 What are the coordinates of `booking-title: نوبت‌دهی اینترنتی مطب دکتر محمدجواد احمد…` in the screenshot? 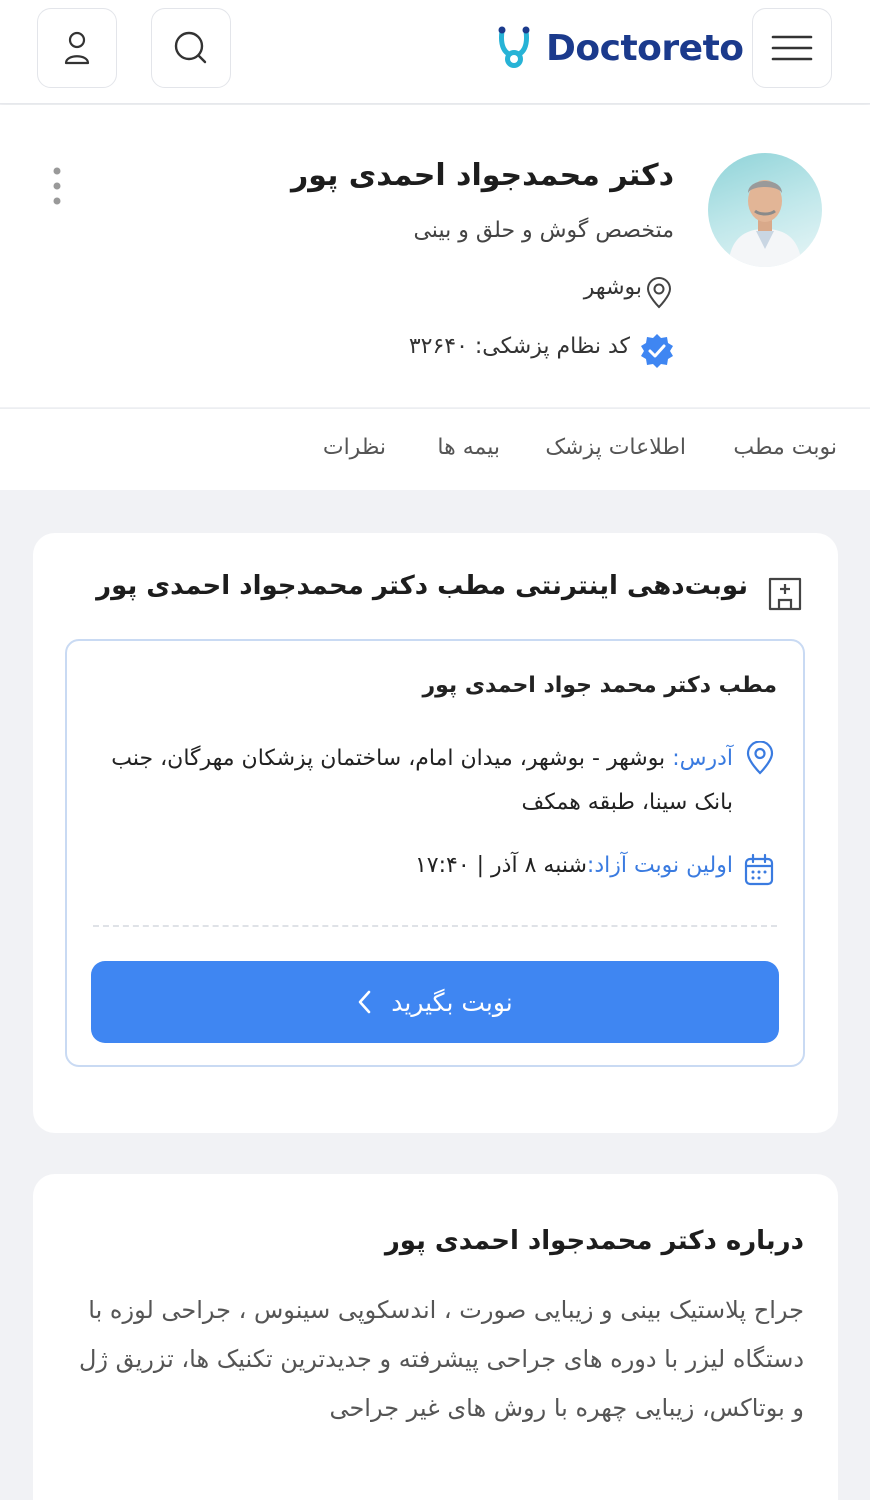 It's located at (422, 586).